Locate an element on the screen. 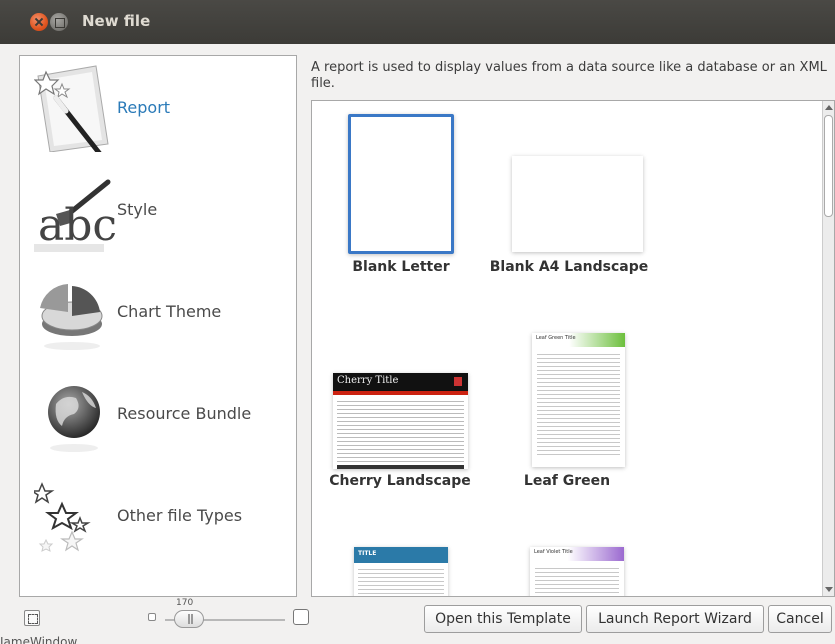  template-header-text: Leaf Green Title is located at coordinates (556, 338).